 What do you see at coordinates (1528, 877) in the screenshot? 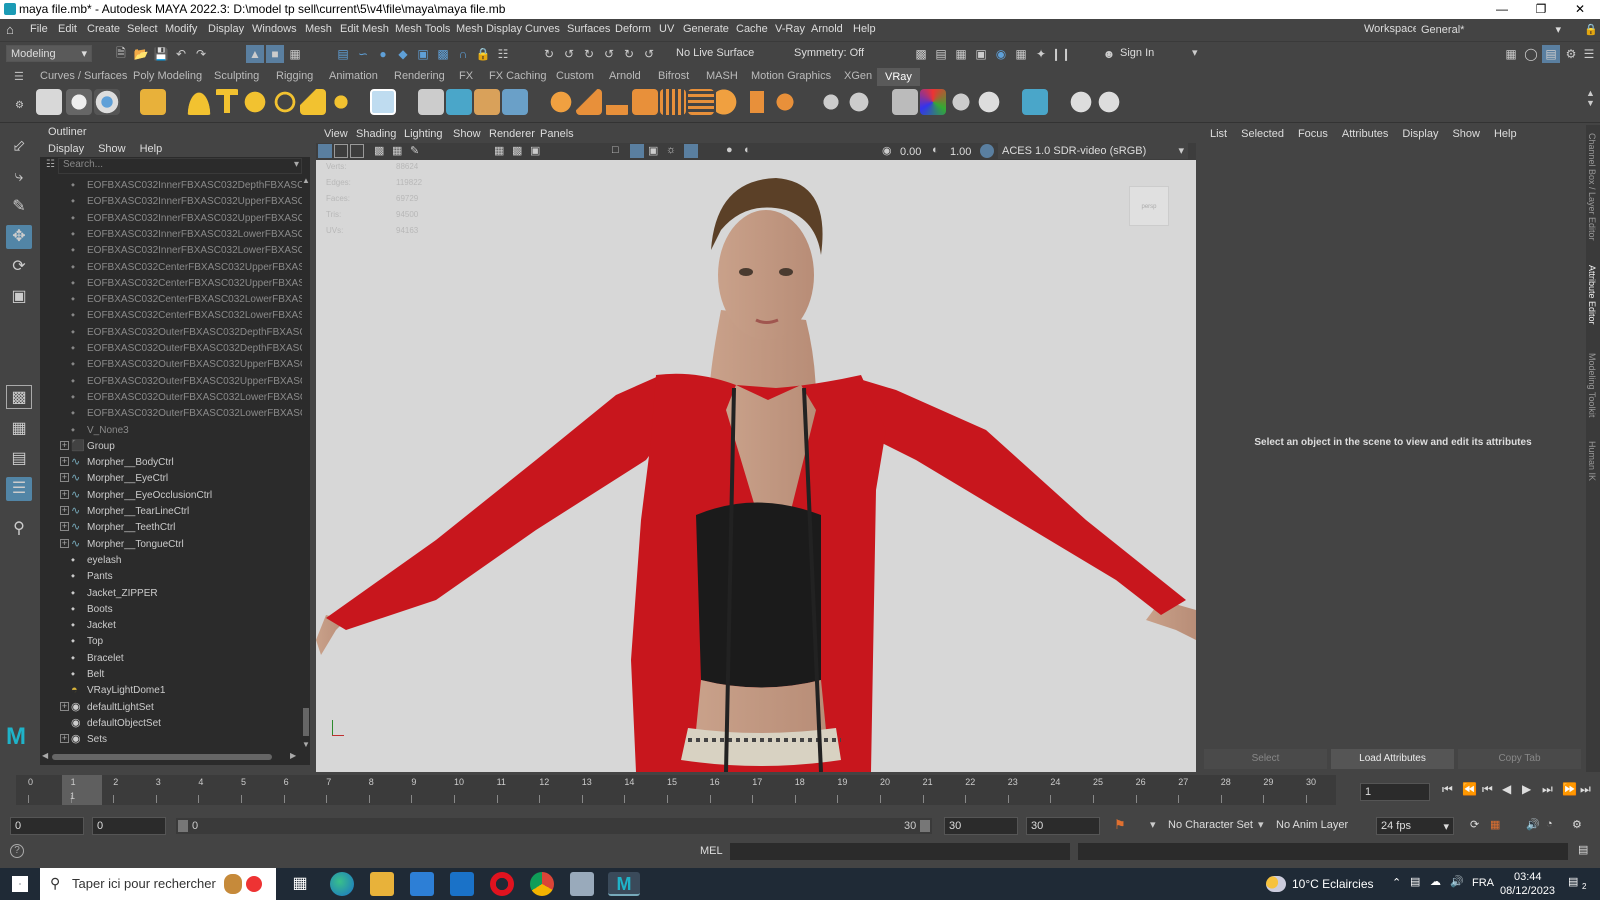
I see `clock-time: 03:44` at bounding box center [1528, 877].